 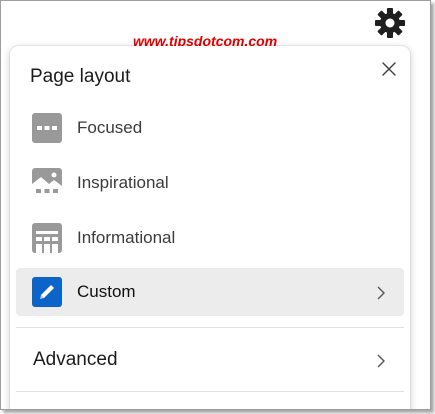 What do you see at coordinates (210, 183) in the screenshot?
I see `layout-option-inspirational: Inspirational` at bounding box center [210, 183].